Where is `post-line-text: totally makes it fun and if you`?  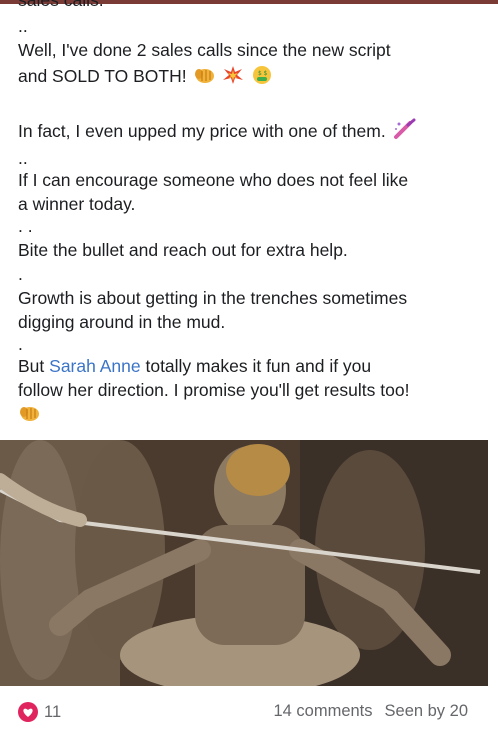
post-line-text: totally makes it fun and if you is located at coordinates (256, 366).